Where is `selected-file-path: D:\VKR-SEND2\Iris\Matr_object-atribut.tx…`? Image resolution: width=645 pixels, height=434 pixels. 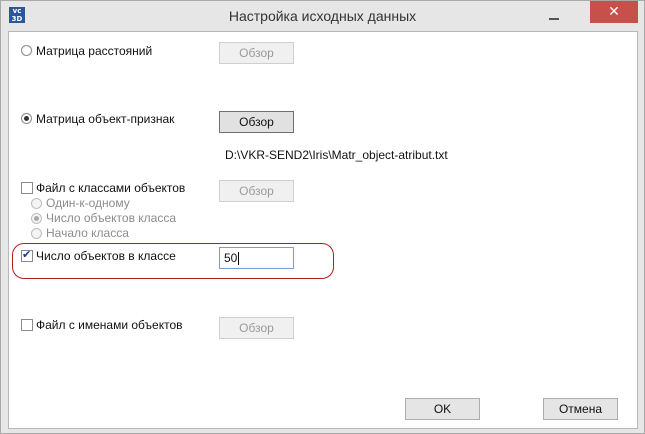
selected-file-path: D:\VKR-SEND2\Iris\Matr_object-atribut.tx… is located at coordinates (336, 155).